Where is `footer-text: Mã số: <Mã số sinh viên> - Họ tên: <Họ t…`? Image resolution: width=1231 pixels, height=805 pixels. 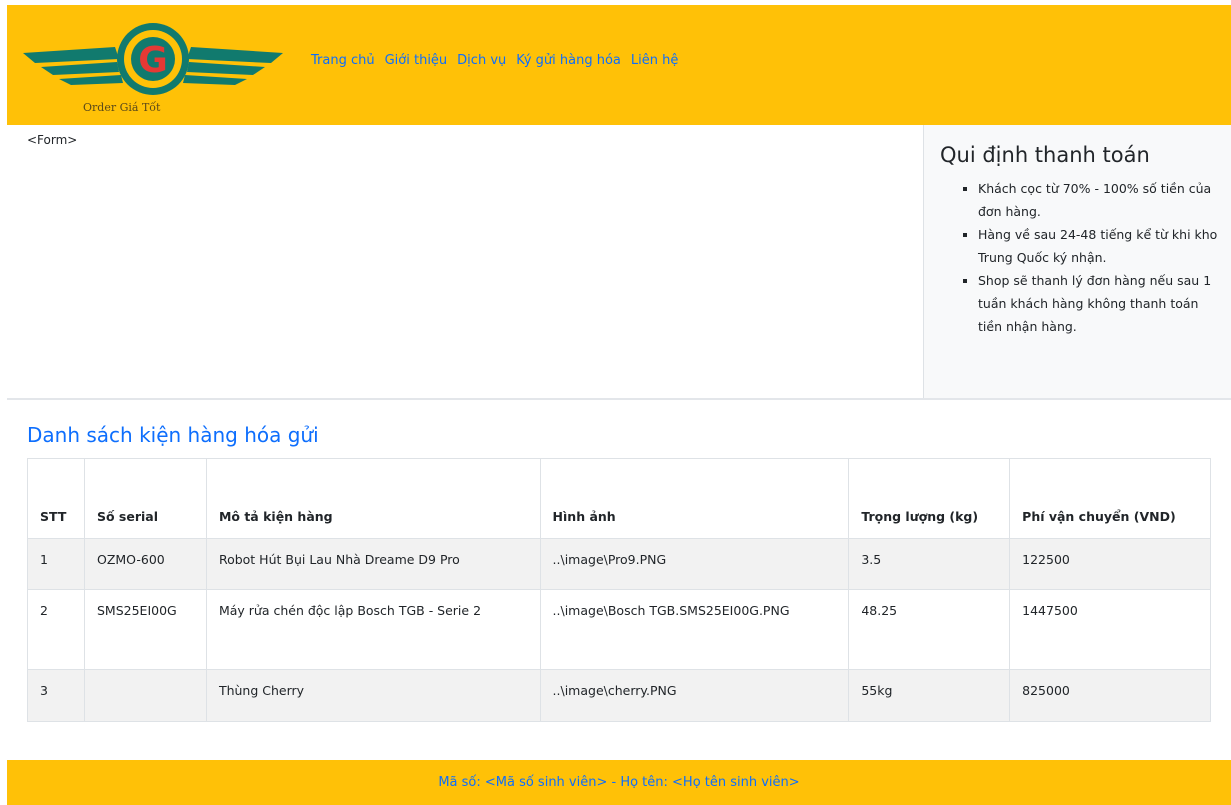 footer-text: Mã số: <Mã số sinh viên> - Họ tên: <Họ t… is located at coordinates (619, 782).